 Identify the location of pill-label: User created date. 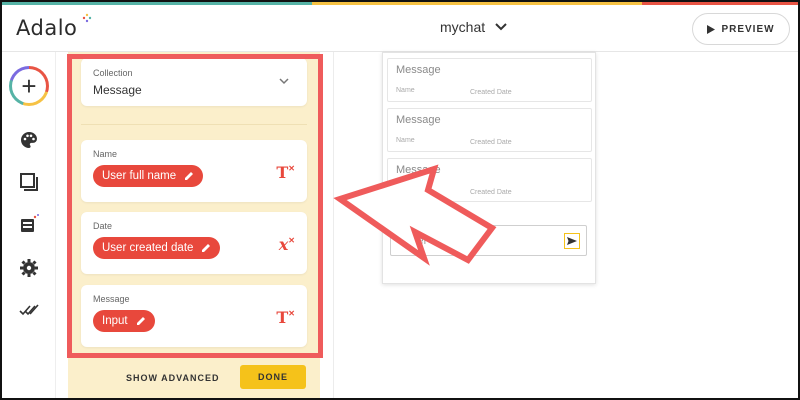
(148, 248).